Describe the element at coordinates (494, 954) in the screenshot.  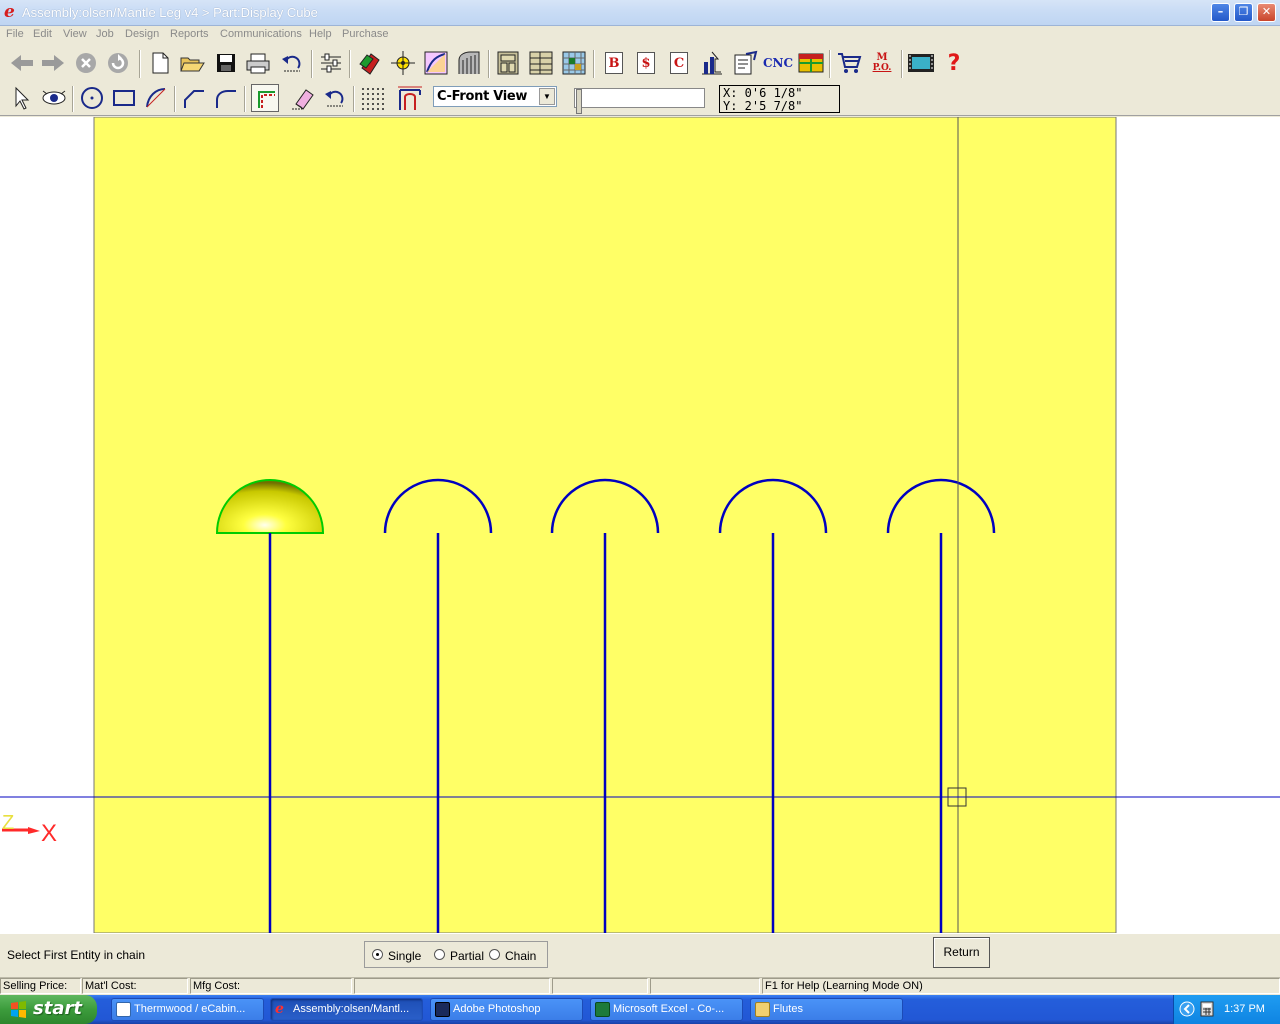
I see `radio-chain` at that location.